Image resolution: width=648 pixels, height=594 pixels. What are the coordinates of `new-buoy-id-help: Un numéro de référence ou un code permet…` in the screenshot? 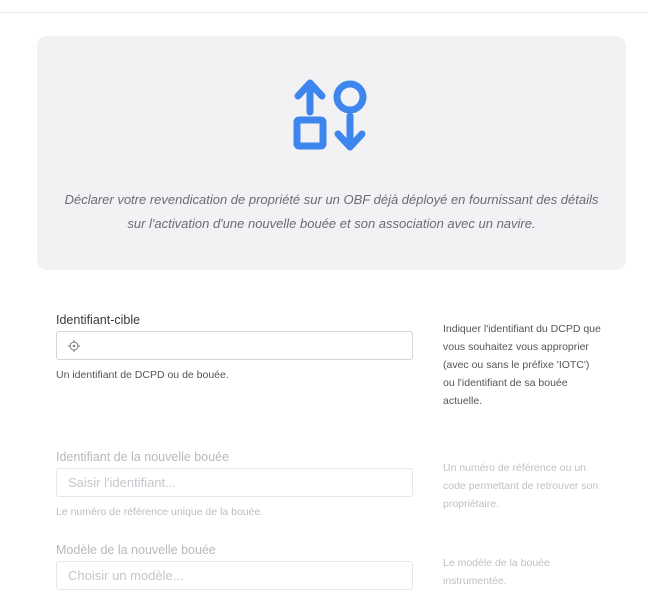 It's located at (521, 486).